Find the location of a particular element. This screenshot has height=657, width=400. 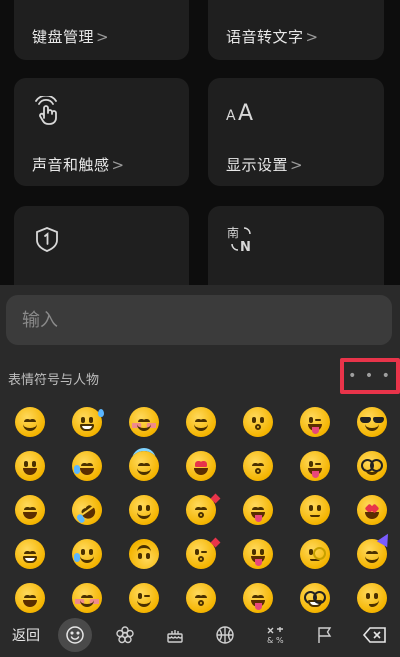

basketball-icon is located at coordinates (225, 635).